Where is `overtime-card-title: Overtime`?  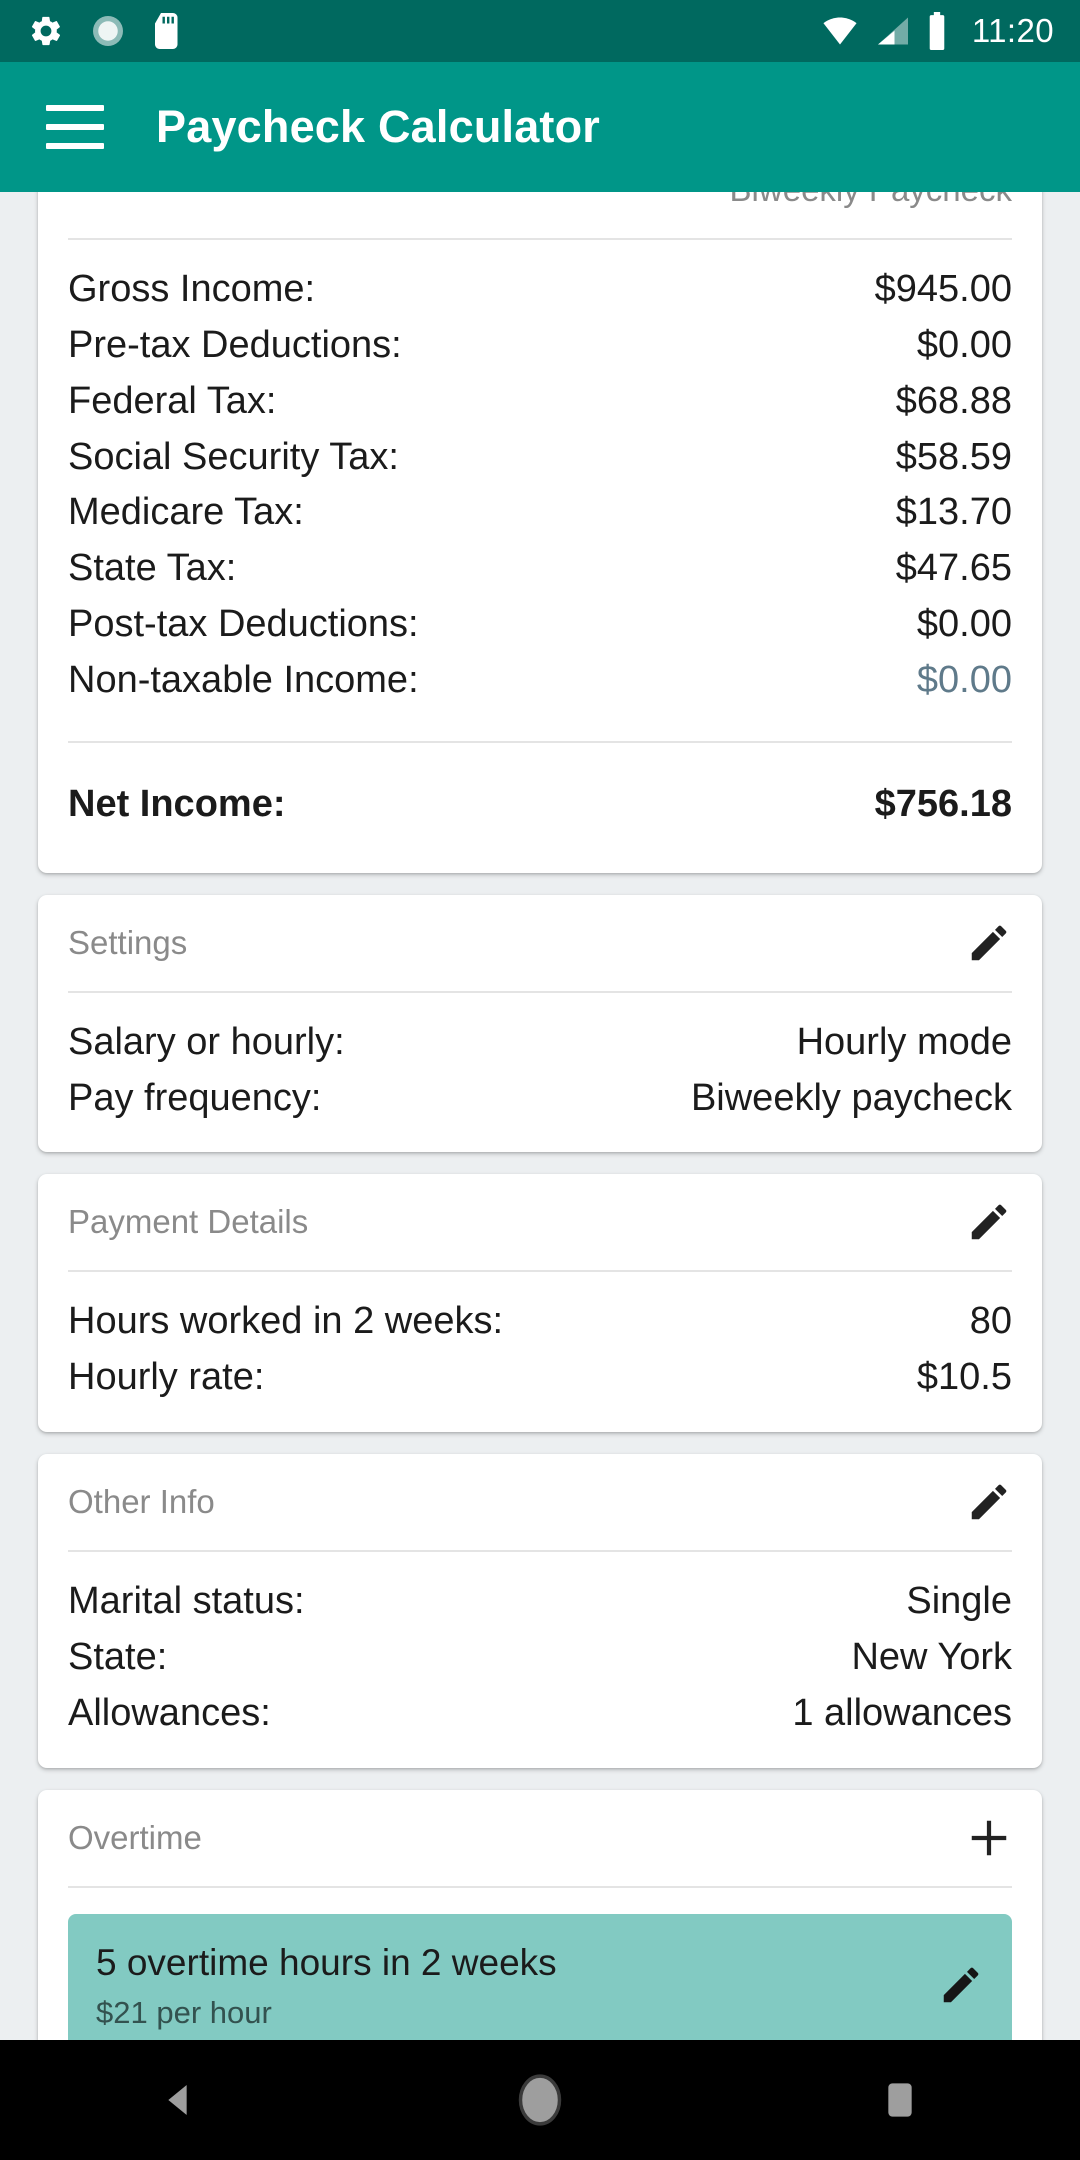
overtime-card-title: Overtime is located at coordinates (135, 1837).